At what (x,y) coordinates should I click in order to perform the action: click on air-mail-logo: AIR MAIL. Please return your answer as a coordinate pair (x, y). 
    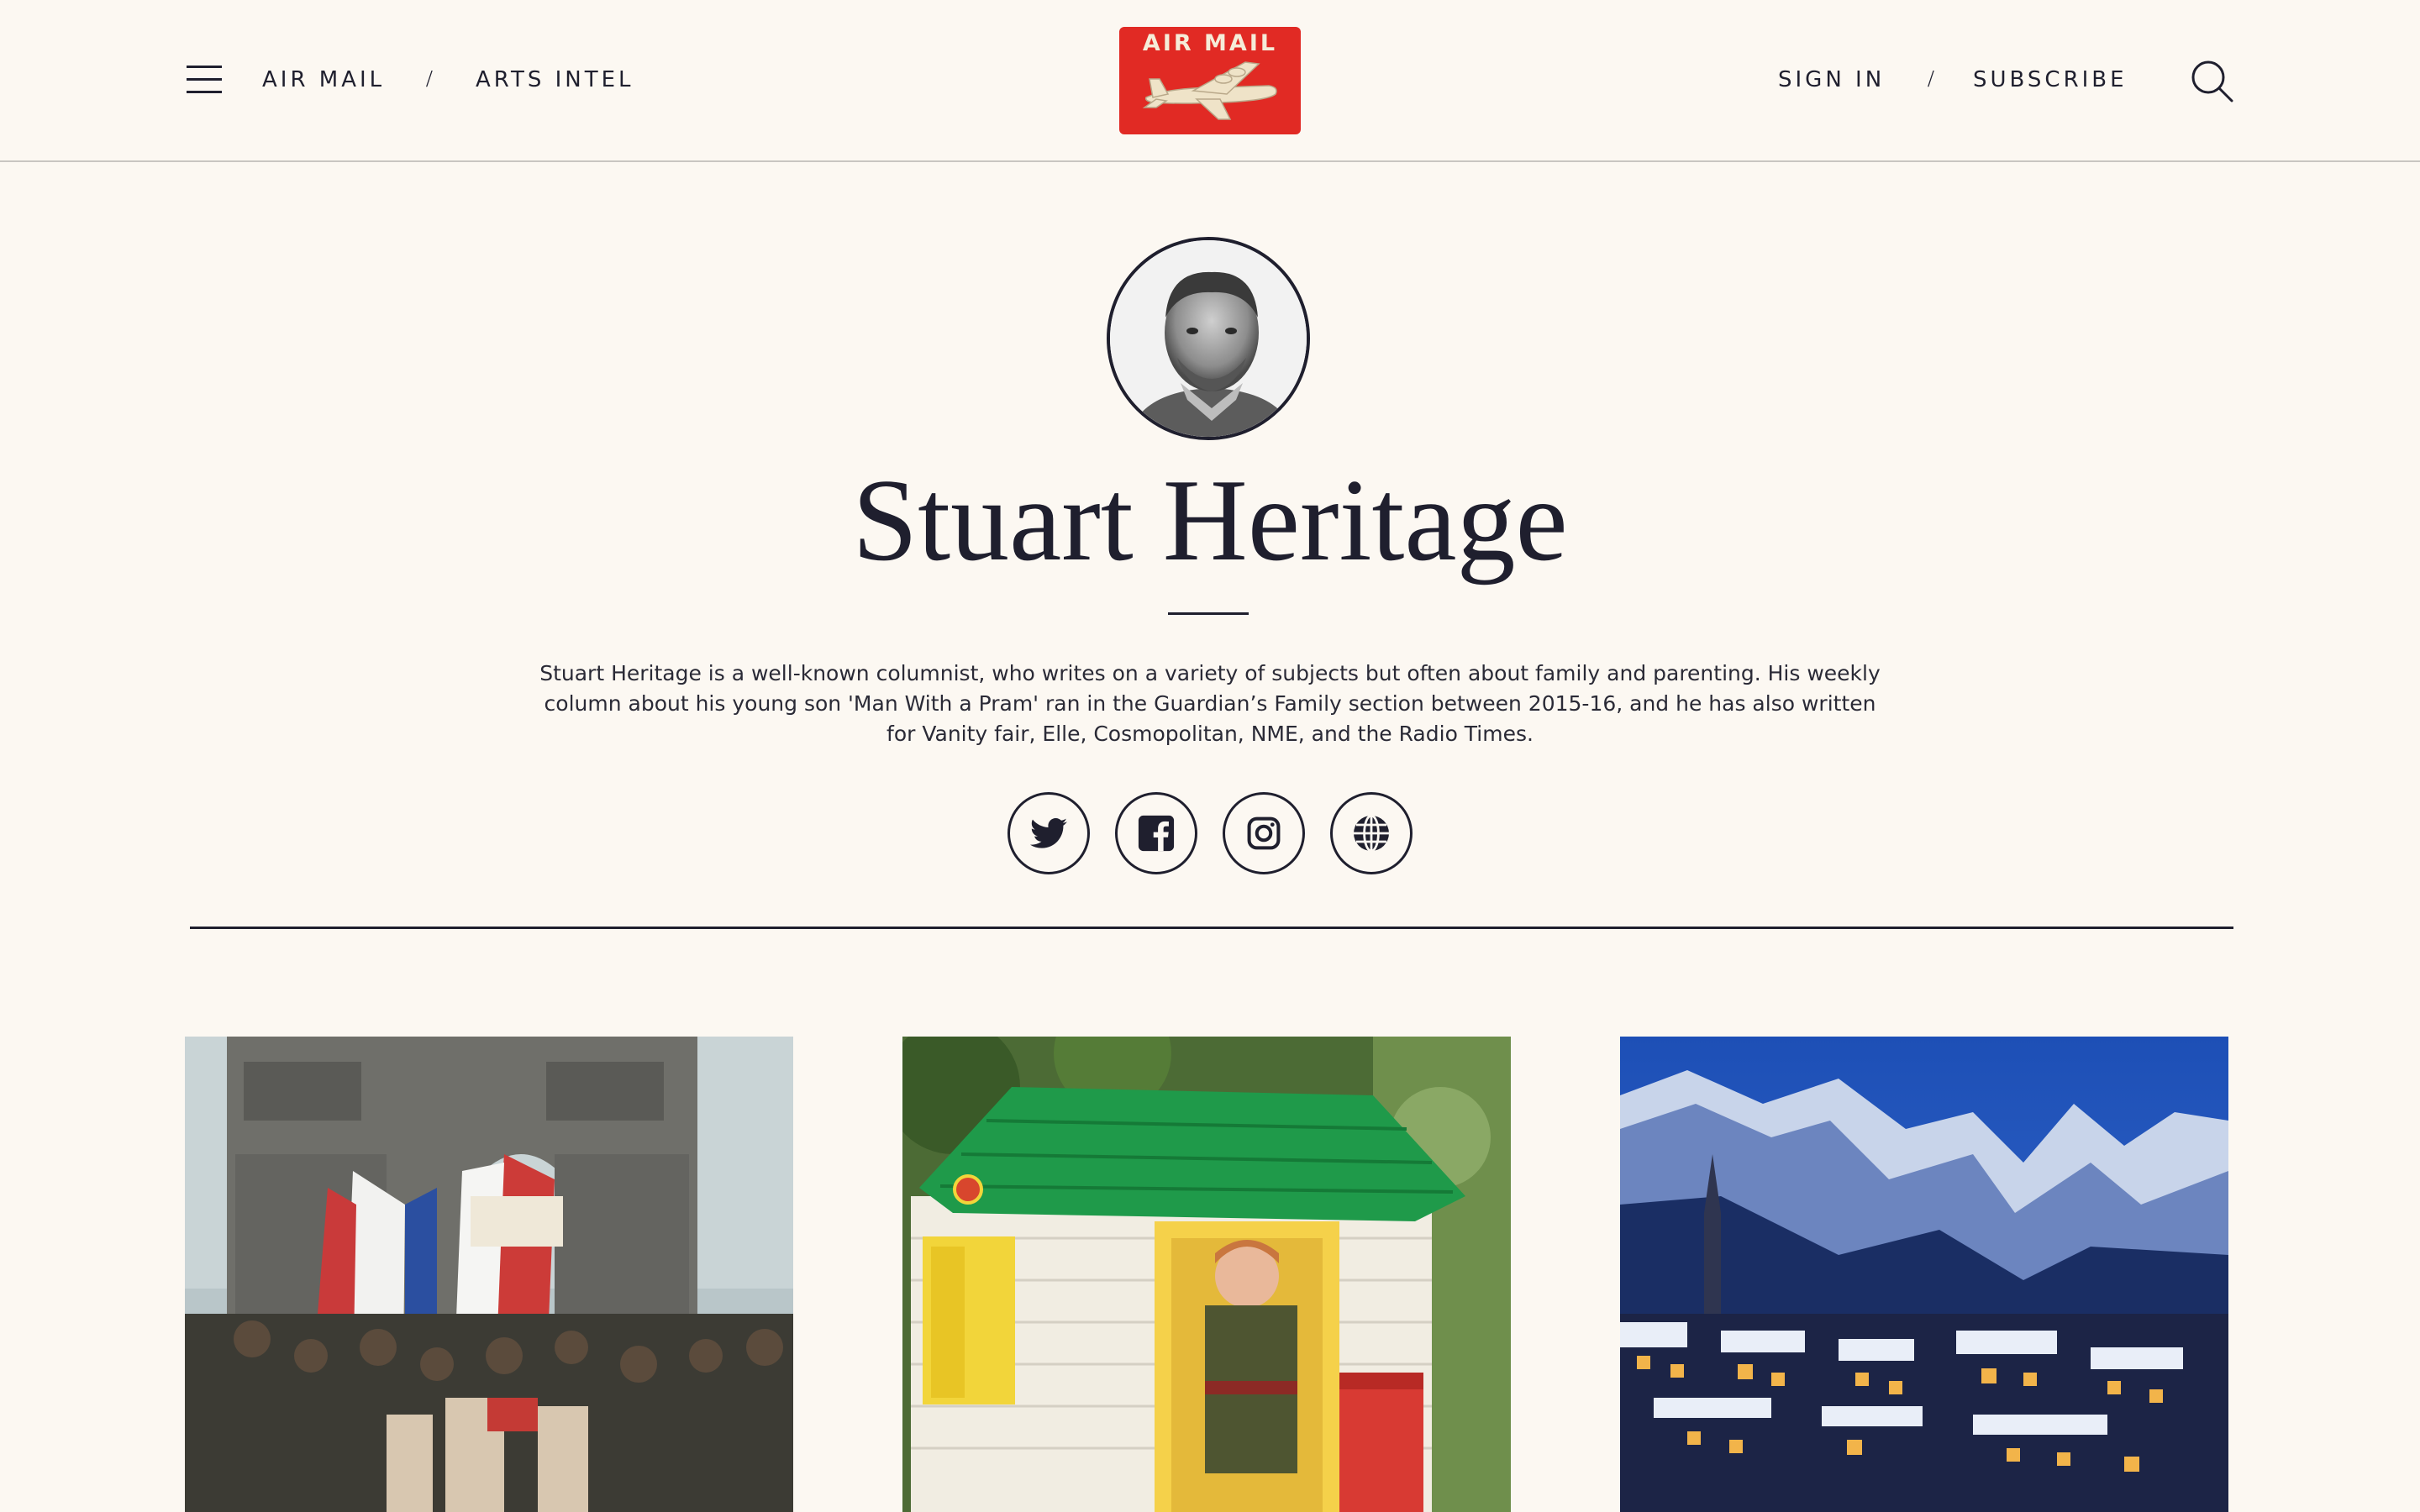
    Looking at the image, I should click on (1210, 80).